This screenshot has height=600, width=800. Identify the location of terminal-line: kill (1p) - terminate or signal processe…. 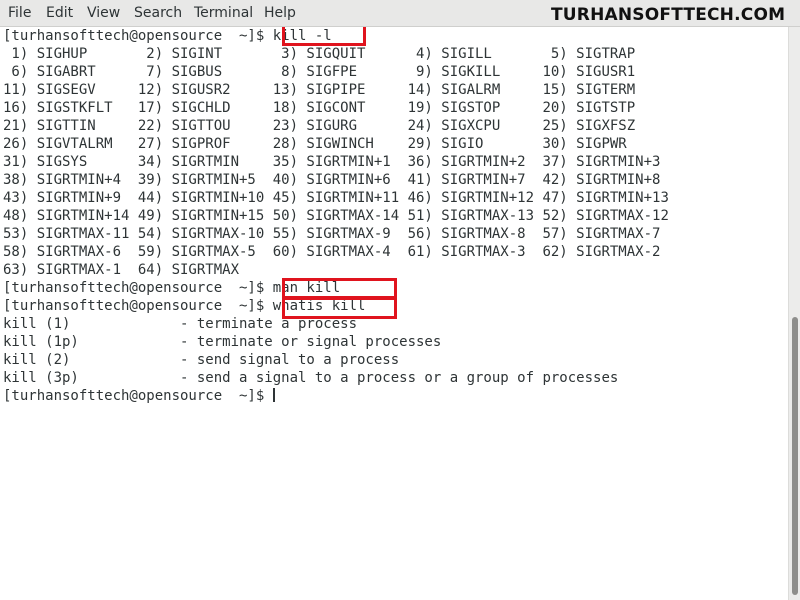
(222, 342).